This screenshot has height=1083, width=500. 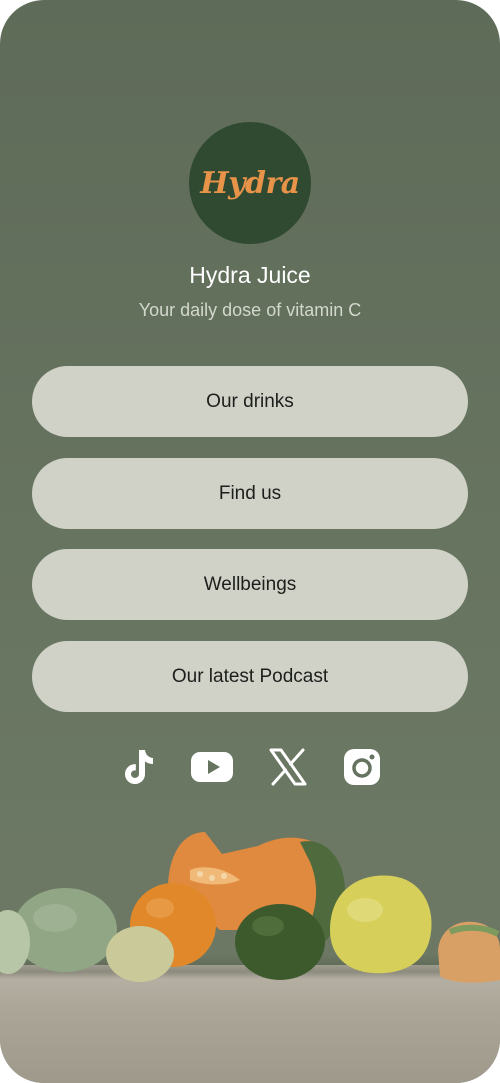 What do you see at coordinates (250, 493) in the screenshot?
I see `find-us-button: Find us` at bounding box center [250, 493].